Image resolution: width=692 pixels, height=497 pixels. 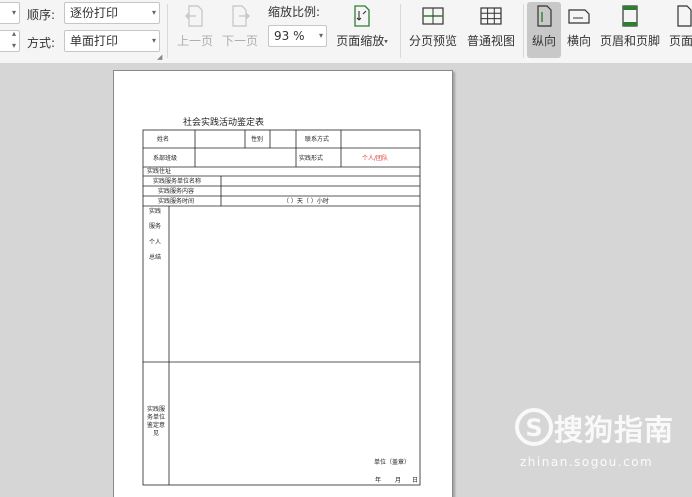 I want to click on day-label: 日, so click(x=415, y=480).